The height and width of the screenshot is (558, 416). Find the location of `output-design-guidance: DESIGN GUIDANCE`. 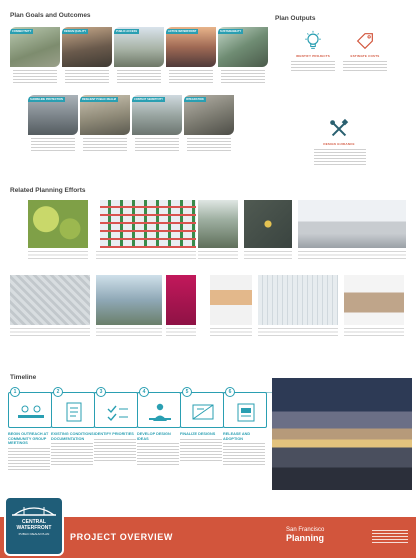

output-design-guidance: DESIGN GUIDANCE is located at coordinates (340, 141).